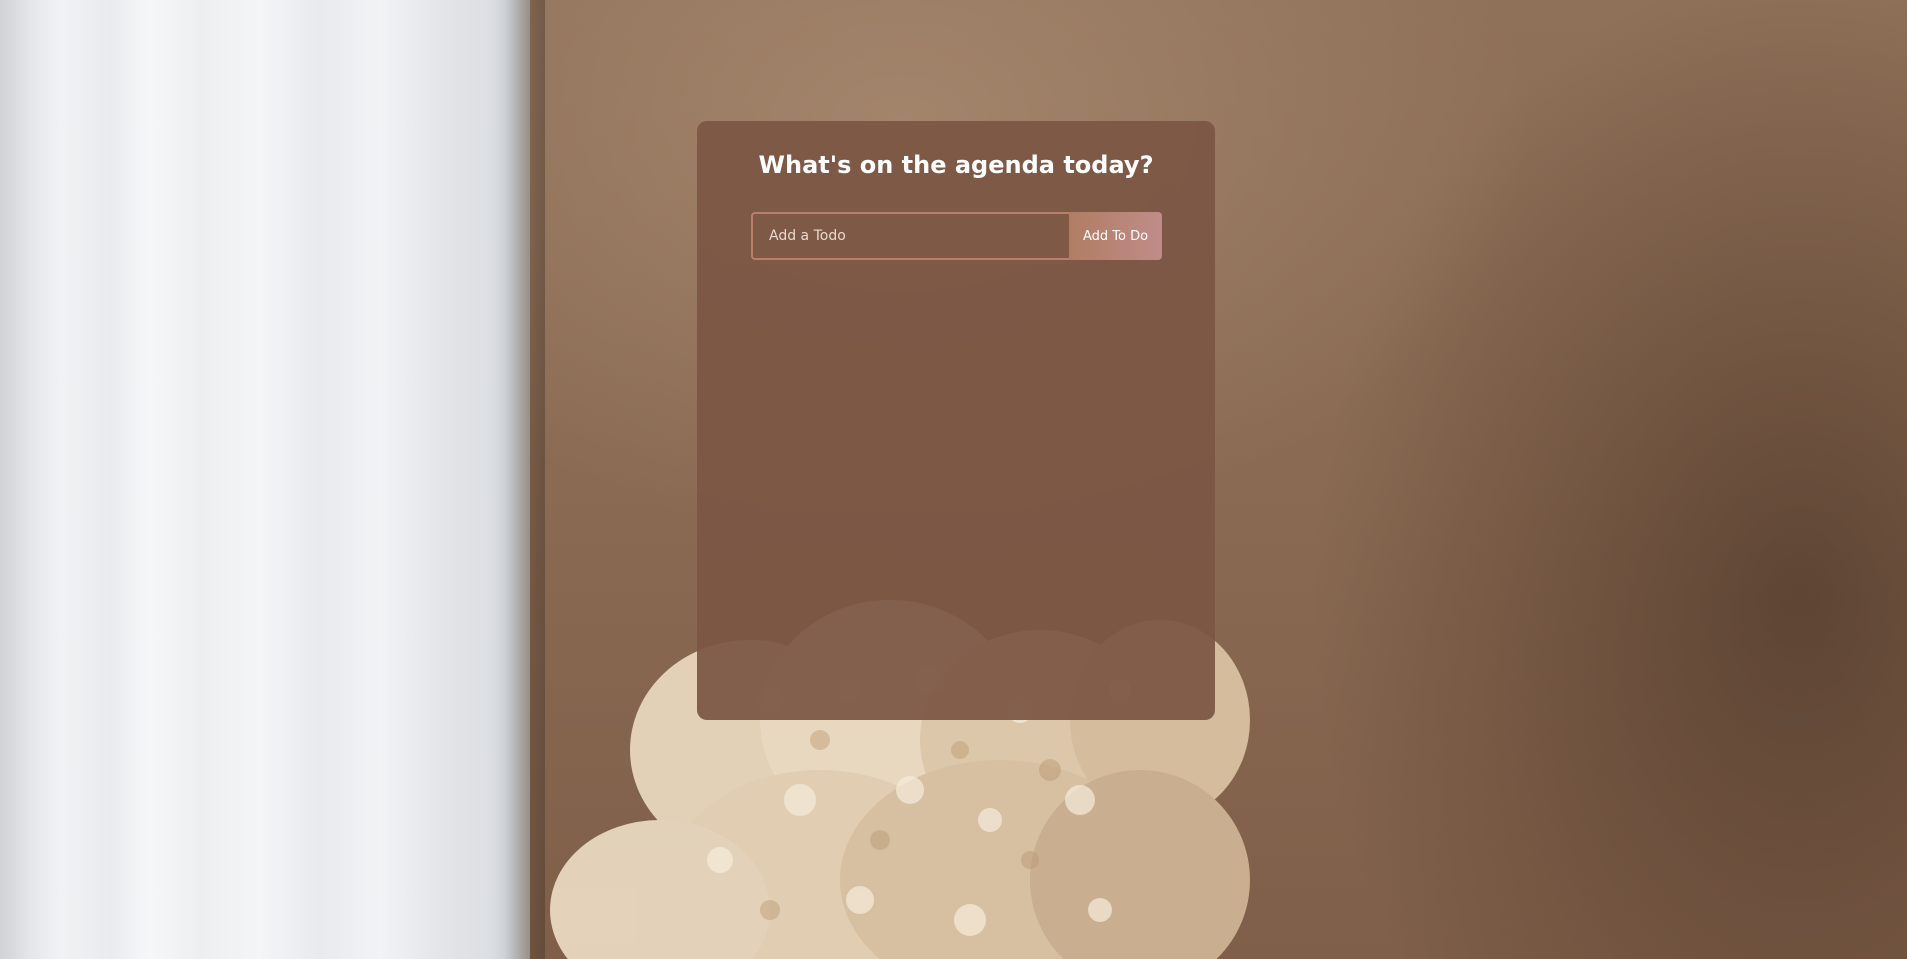  What do you see at coordinates (956, 165) in the screenshot?
I see `page-title: What's on the agenda today?` at bounding box center [956, 165].